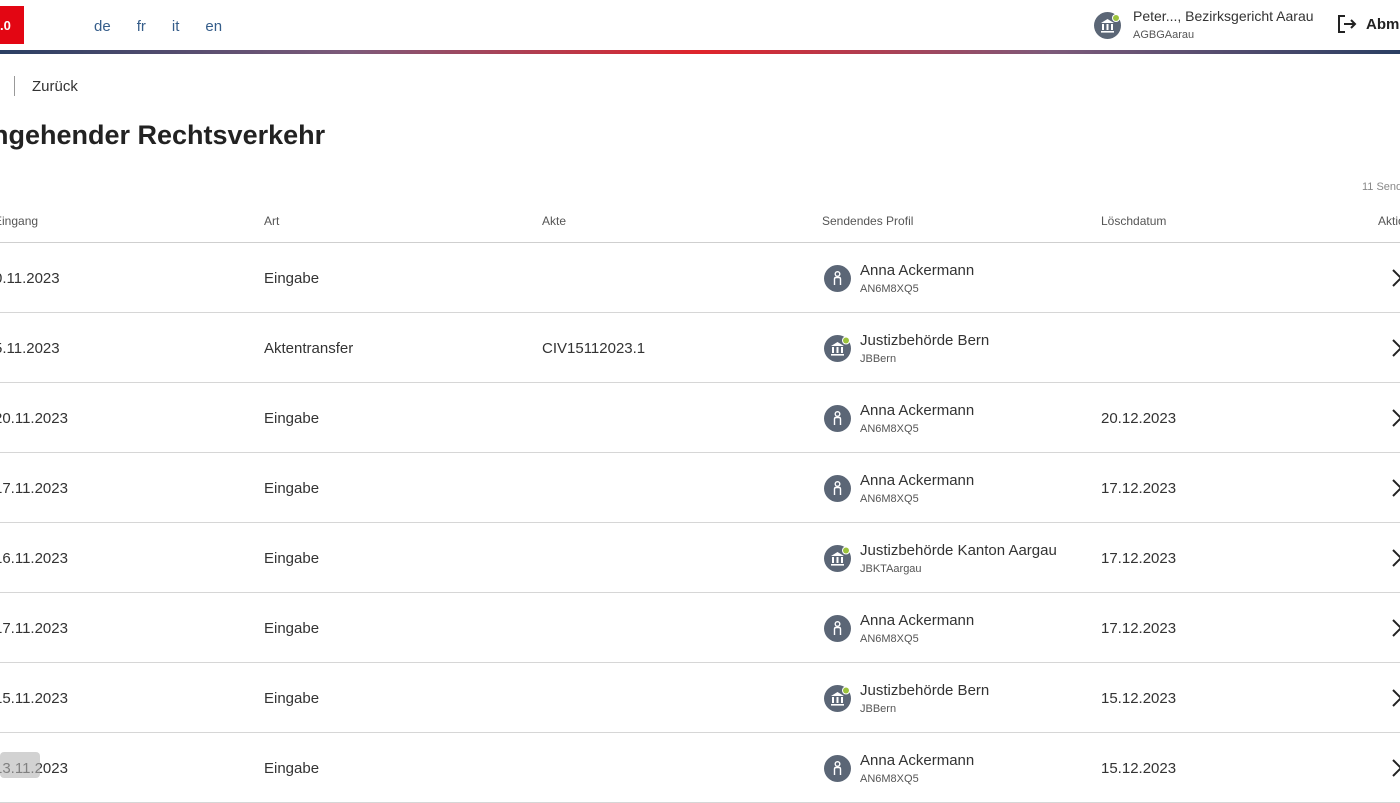 This screenshot has width=1400, height=803. Describe the element at coordinates (55, 86) in the screenshot. I see `back-link: Zurück` at that location.